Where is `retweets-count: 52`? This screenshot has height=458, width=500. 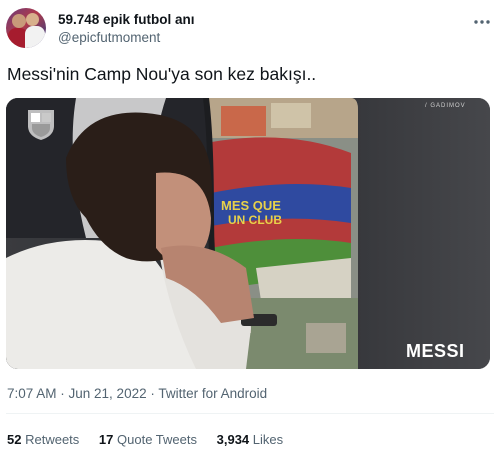 retweets-count: 52 is located at coordinates (14, 439).